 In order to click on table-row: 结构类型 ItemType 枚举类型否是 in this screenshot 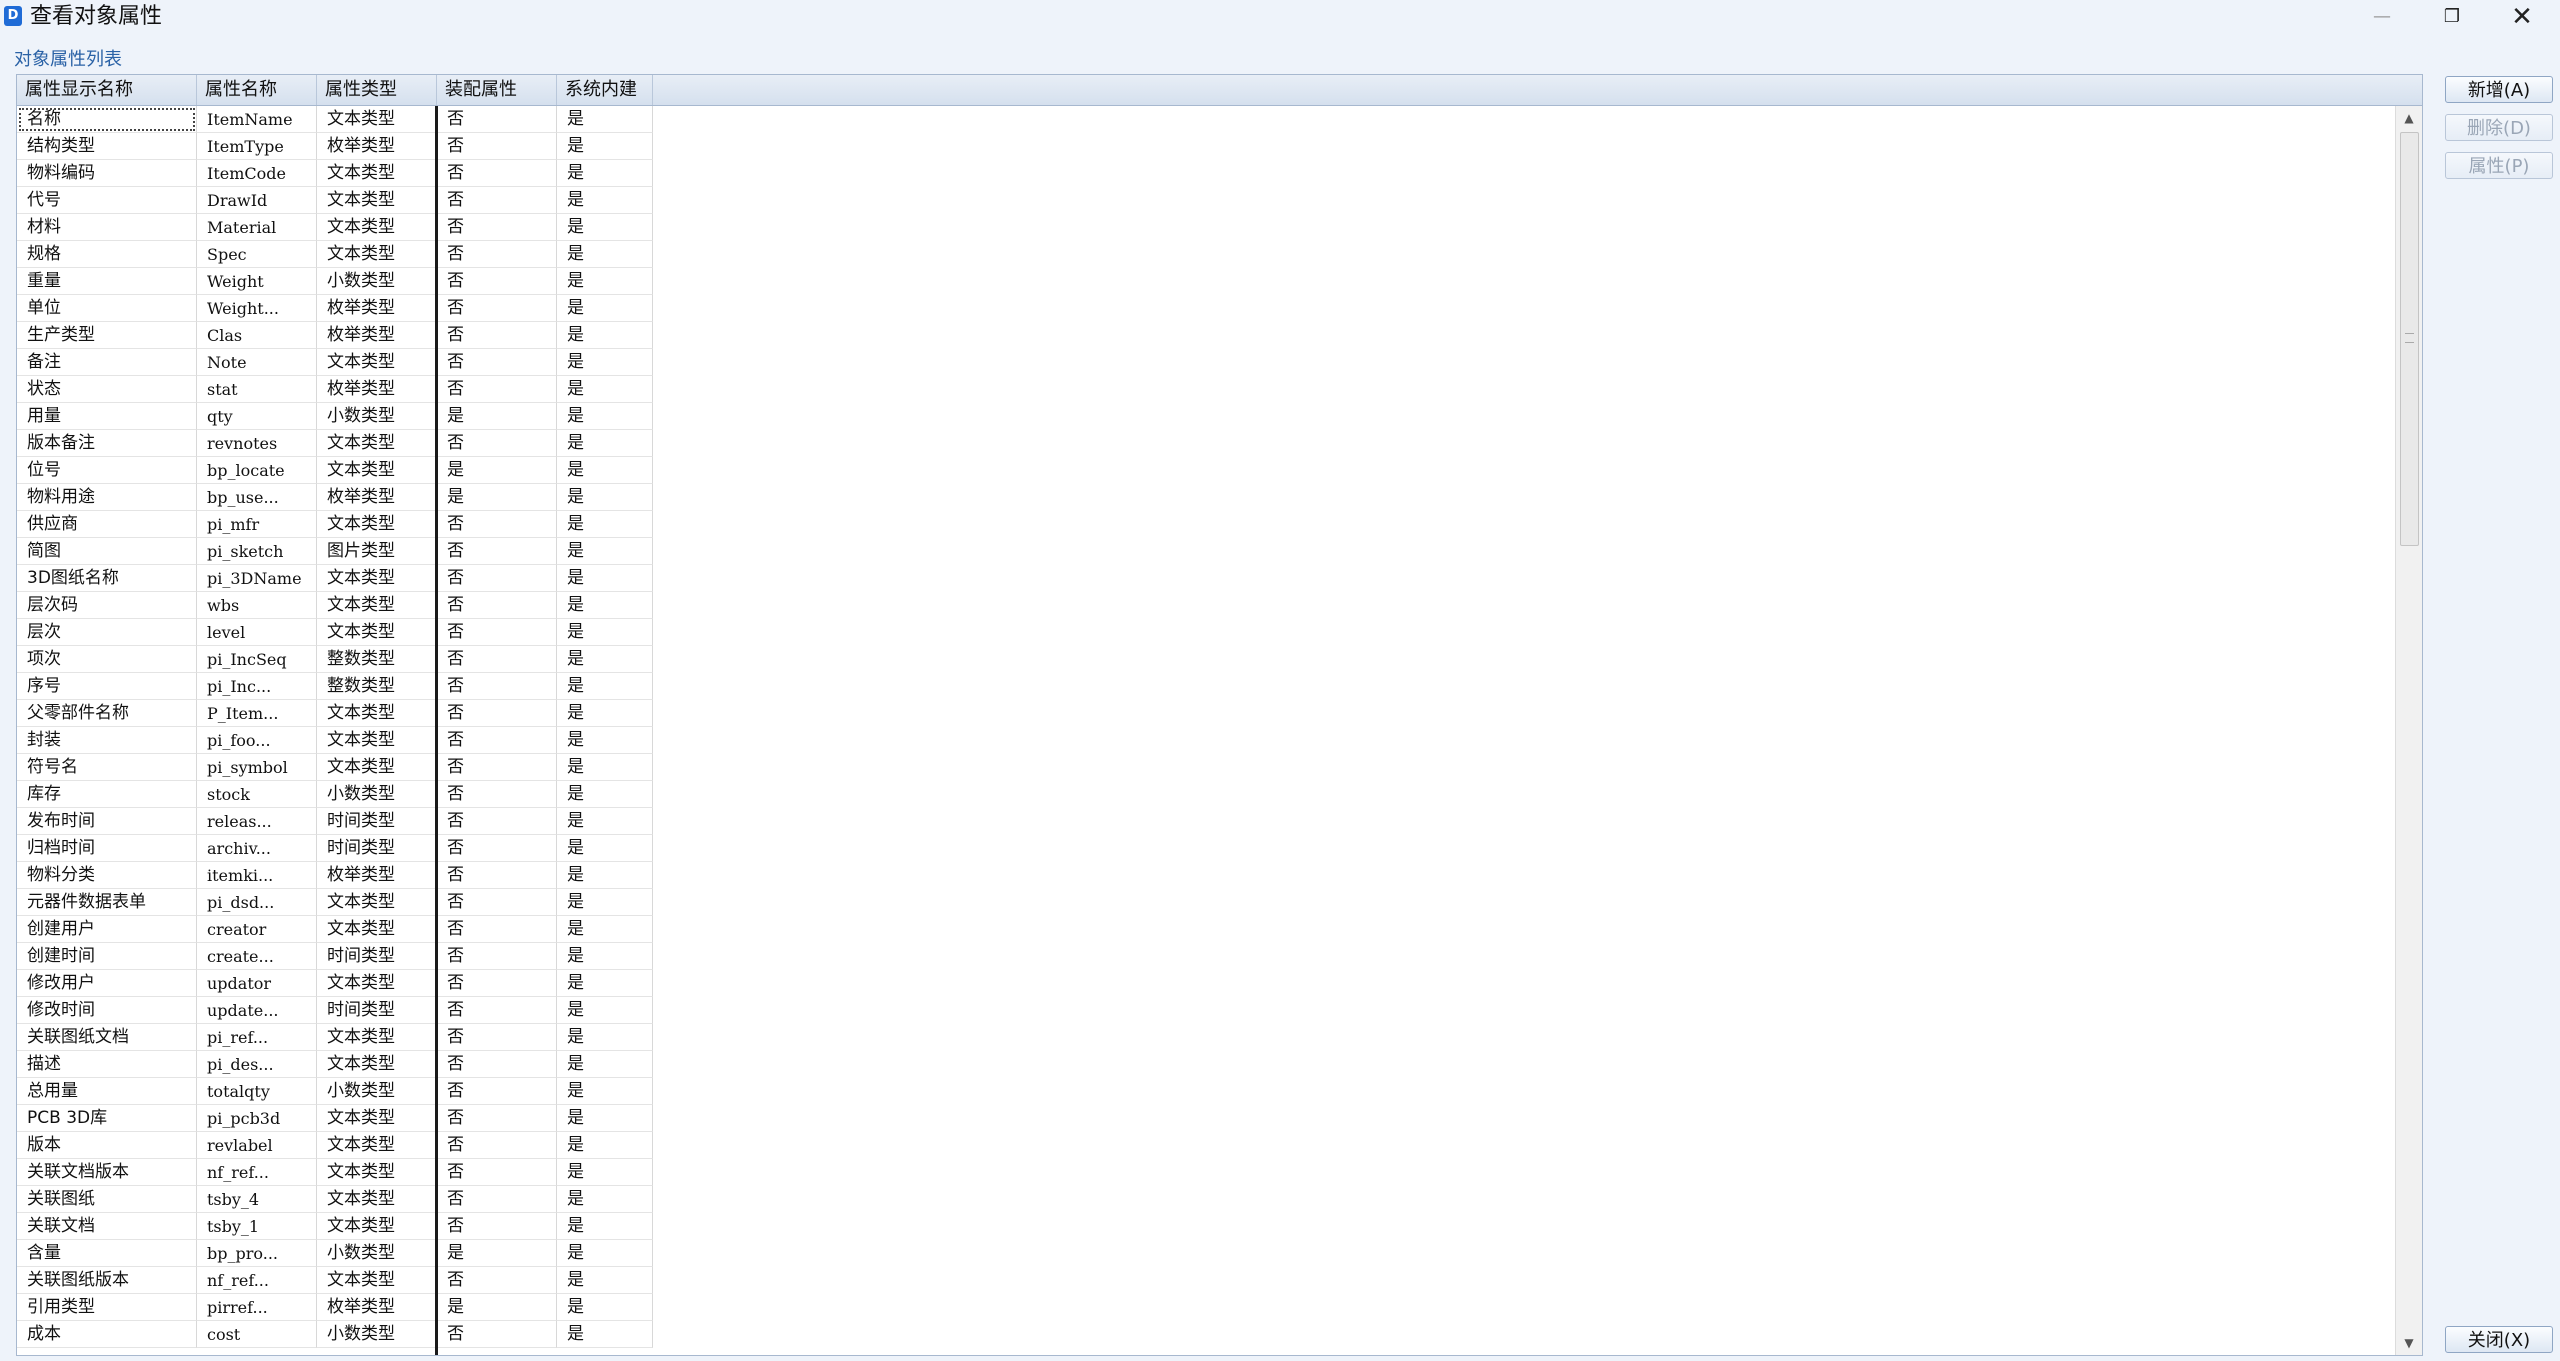, I will do `click(335, 146)`.